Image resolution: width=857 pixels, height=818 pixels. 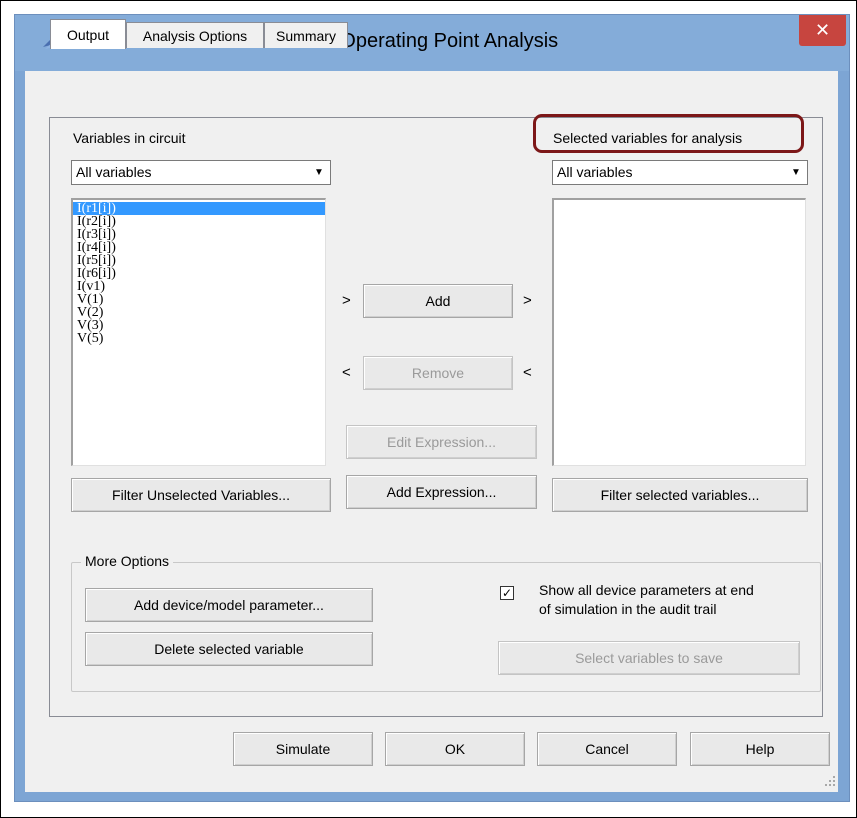 What do you see at coordinates (199, 326) in the screenshot?
I see `list-item: V(3)` at bounding box center [199, 326].